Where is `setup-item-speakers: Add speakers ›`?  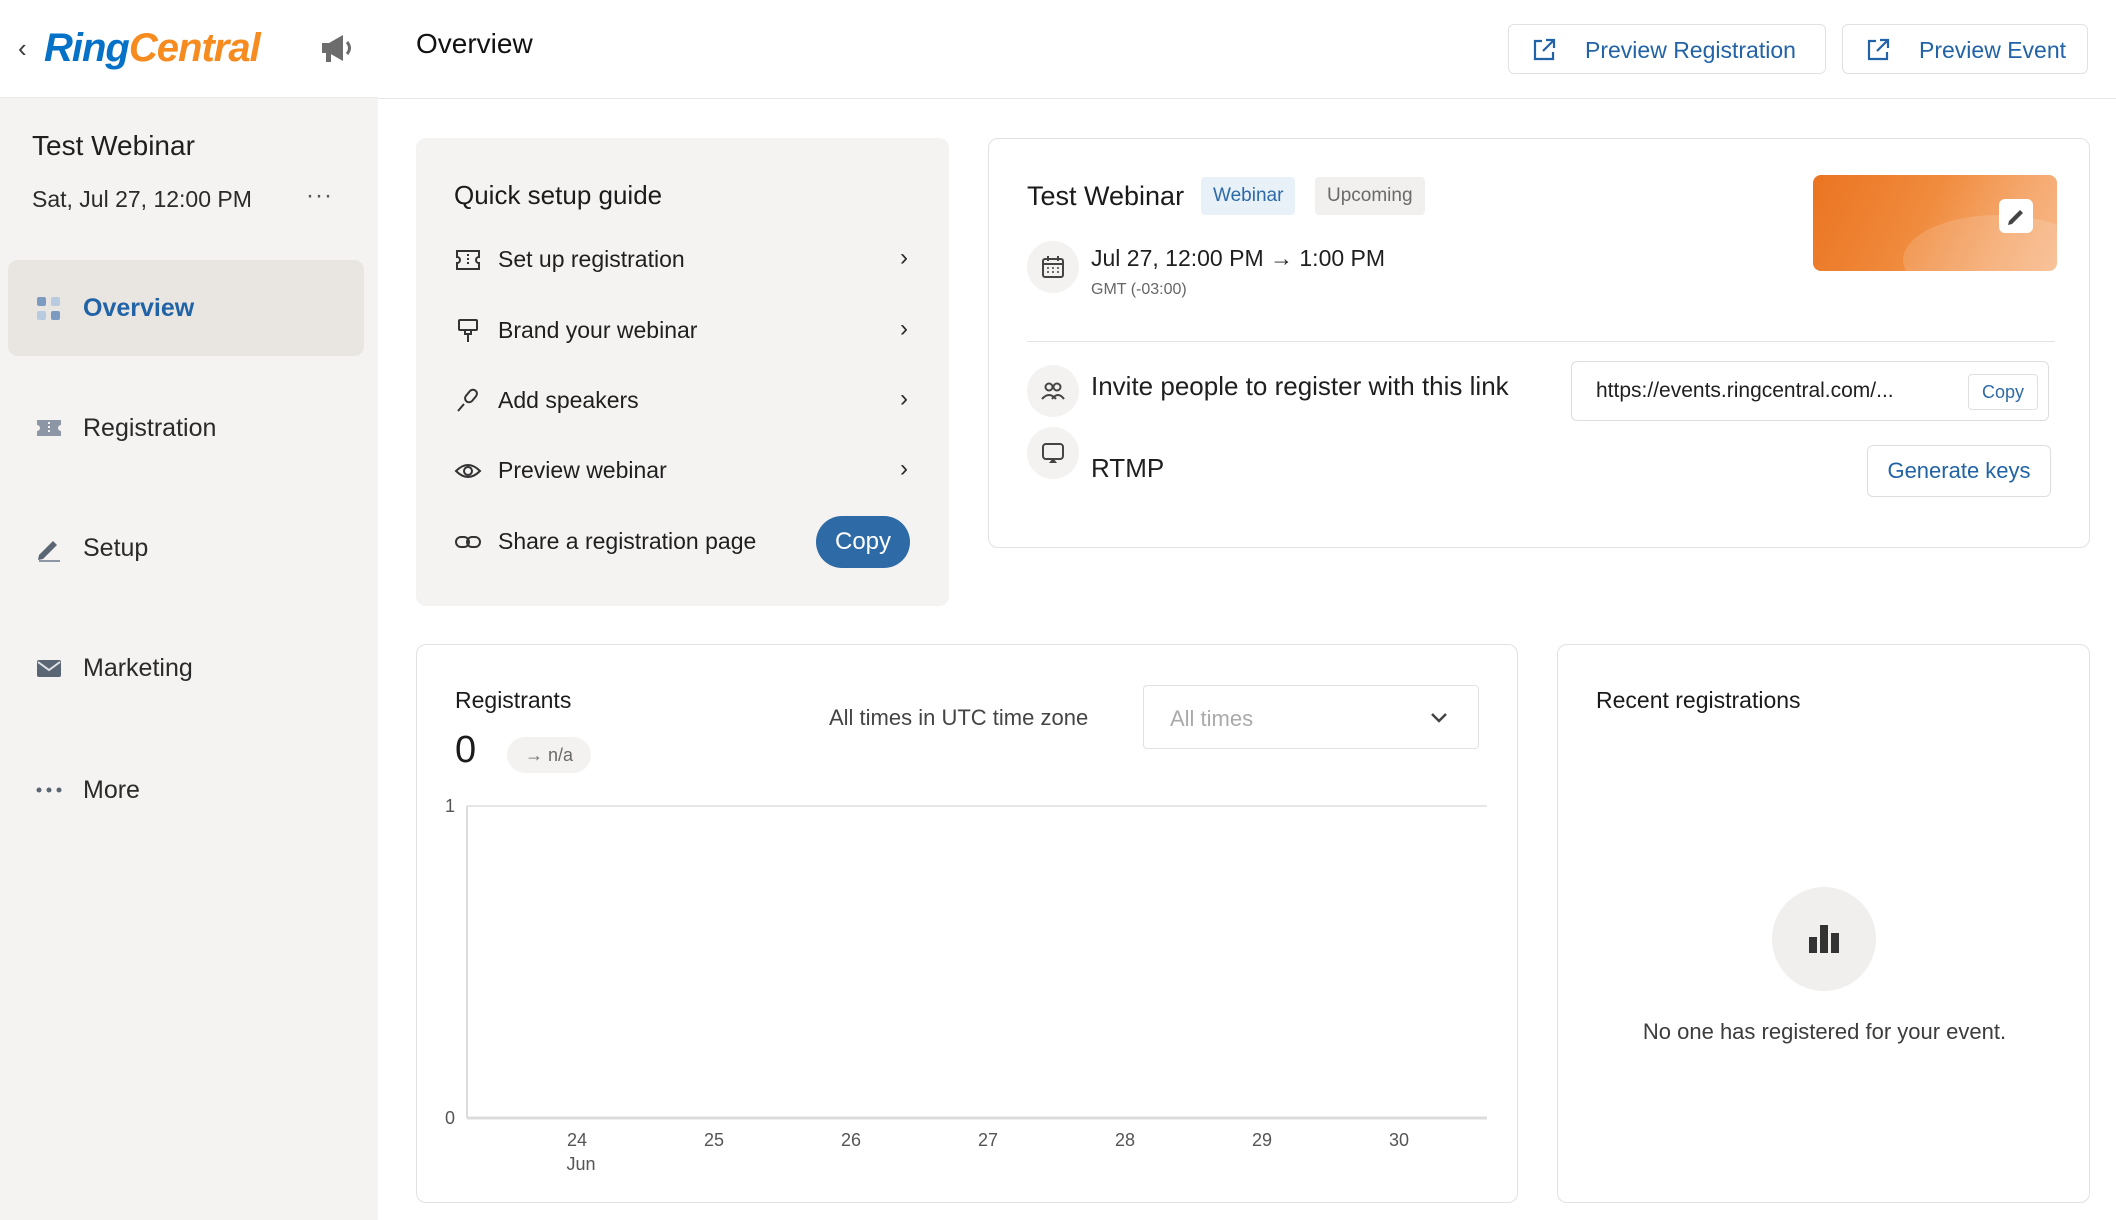
setup-item-speakers: Add speakers › is located at coordinates (689, 401).